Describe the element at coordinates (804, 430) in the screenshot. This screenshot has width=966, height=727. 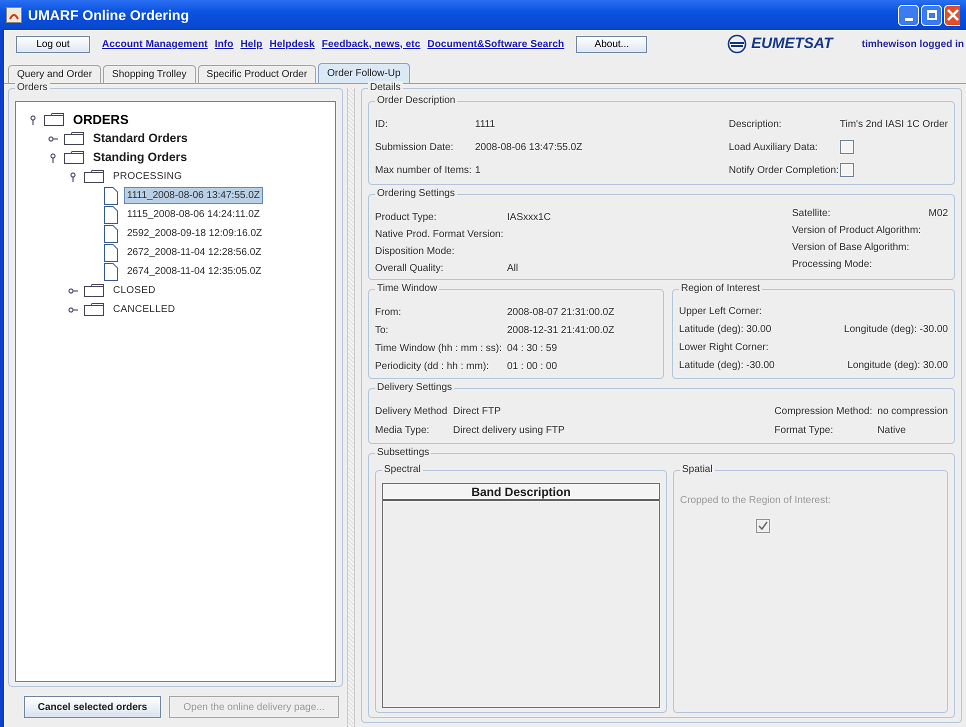
I see `field-label: Format Type:` at that location.